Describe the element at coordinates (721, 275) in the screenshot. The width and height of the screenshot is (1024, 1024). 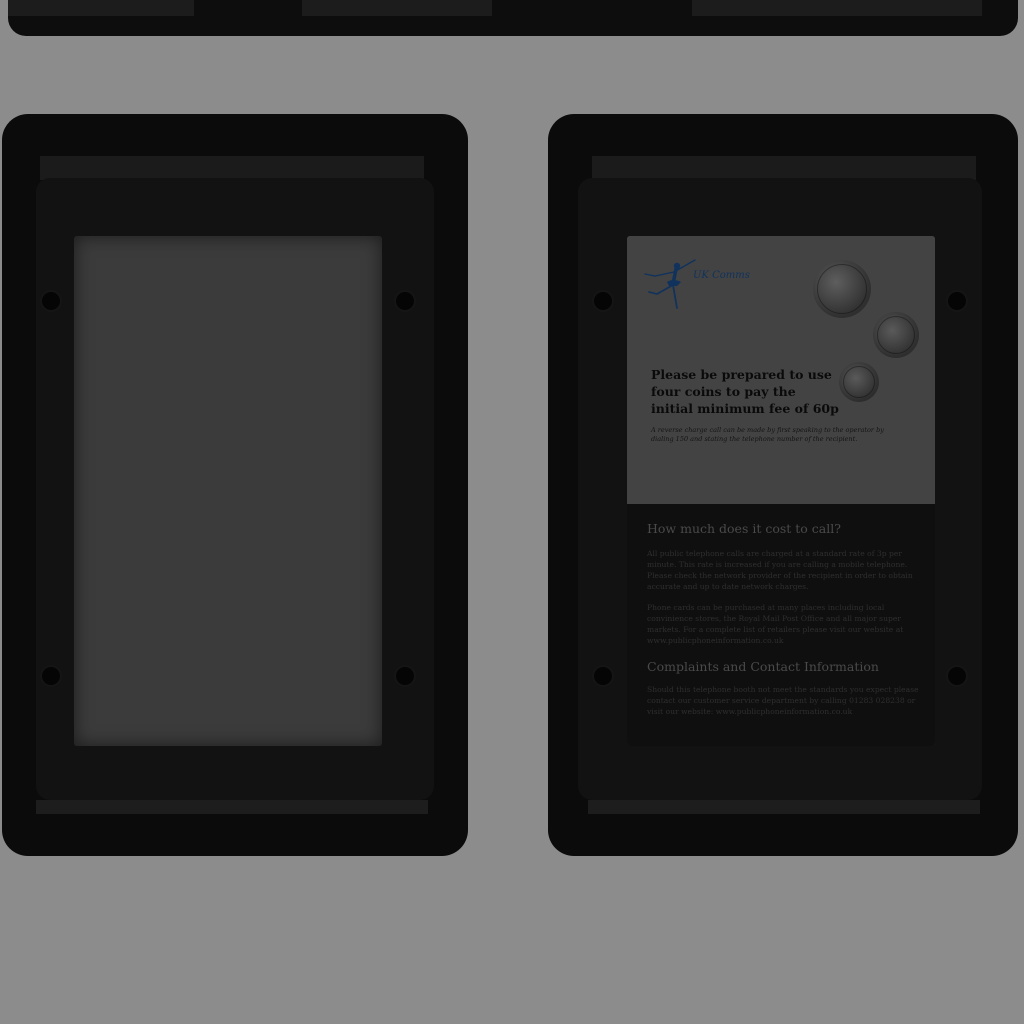
I see `brand-name: UK Comms` at that location.